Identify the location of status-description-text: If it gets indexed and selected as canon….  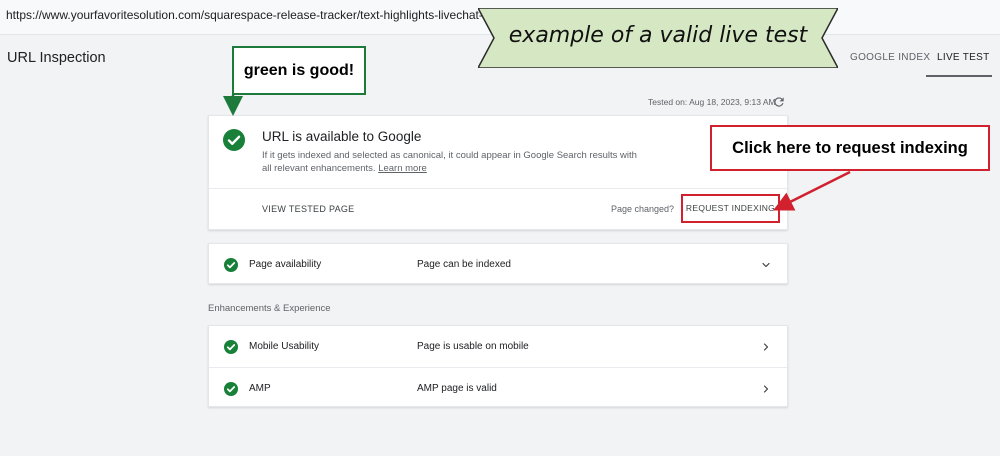
(449, 162).